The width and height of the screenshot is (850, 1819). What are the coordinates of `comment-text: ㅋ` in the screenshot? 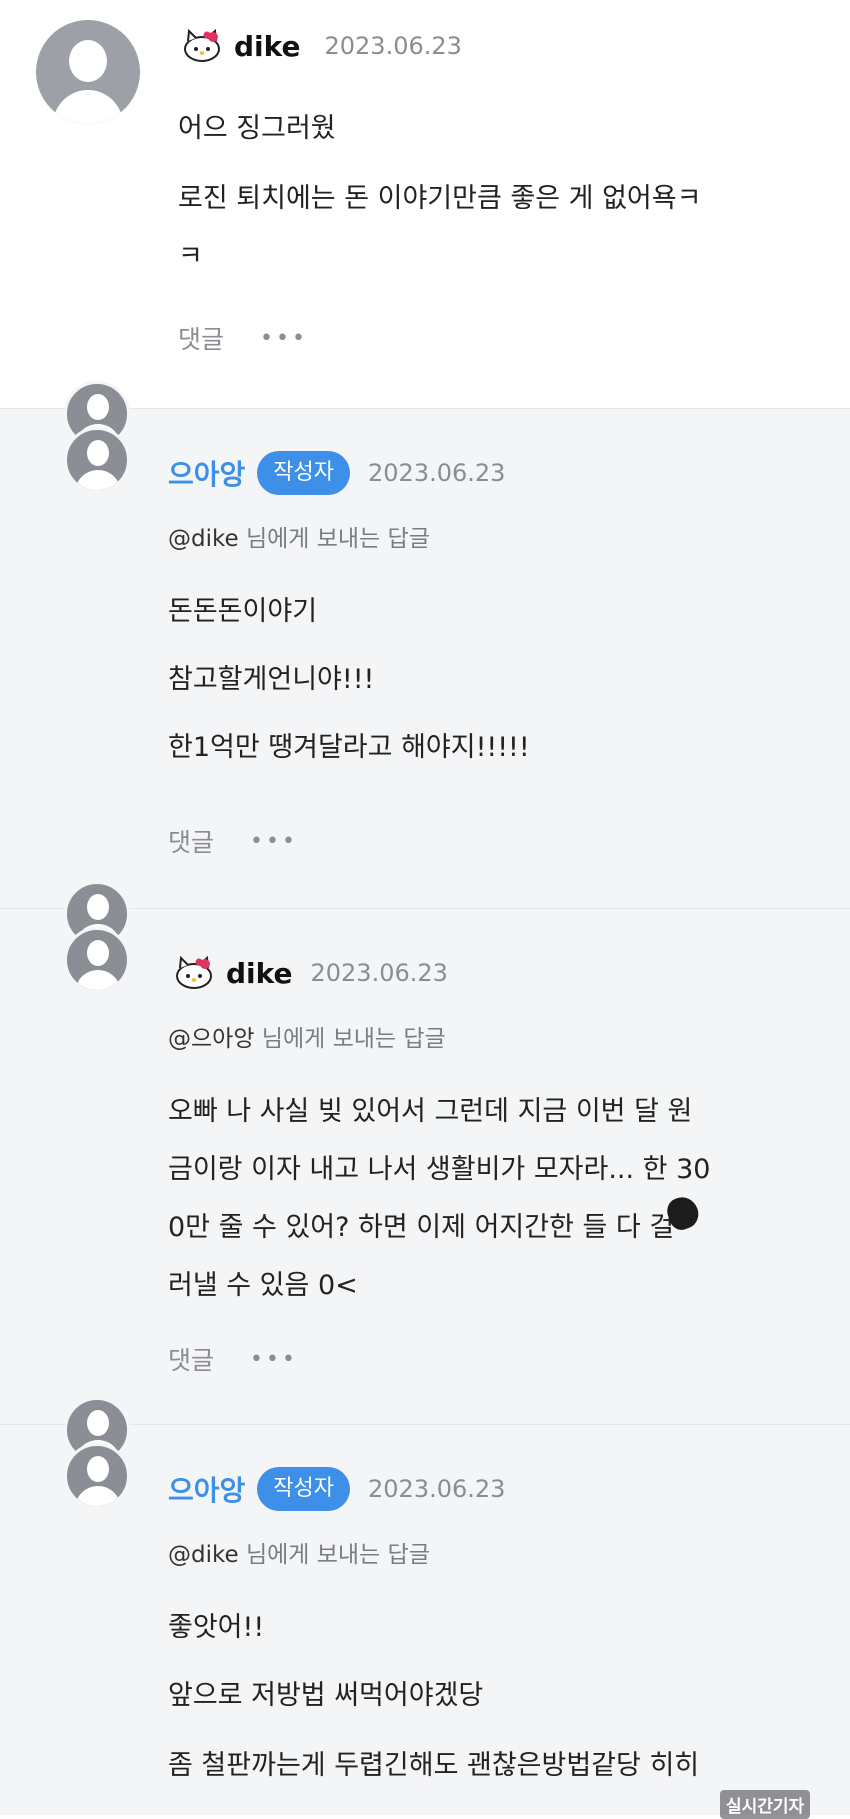 It's located at (190, 256).